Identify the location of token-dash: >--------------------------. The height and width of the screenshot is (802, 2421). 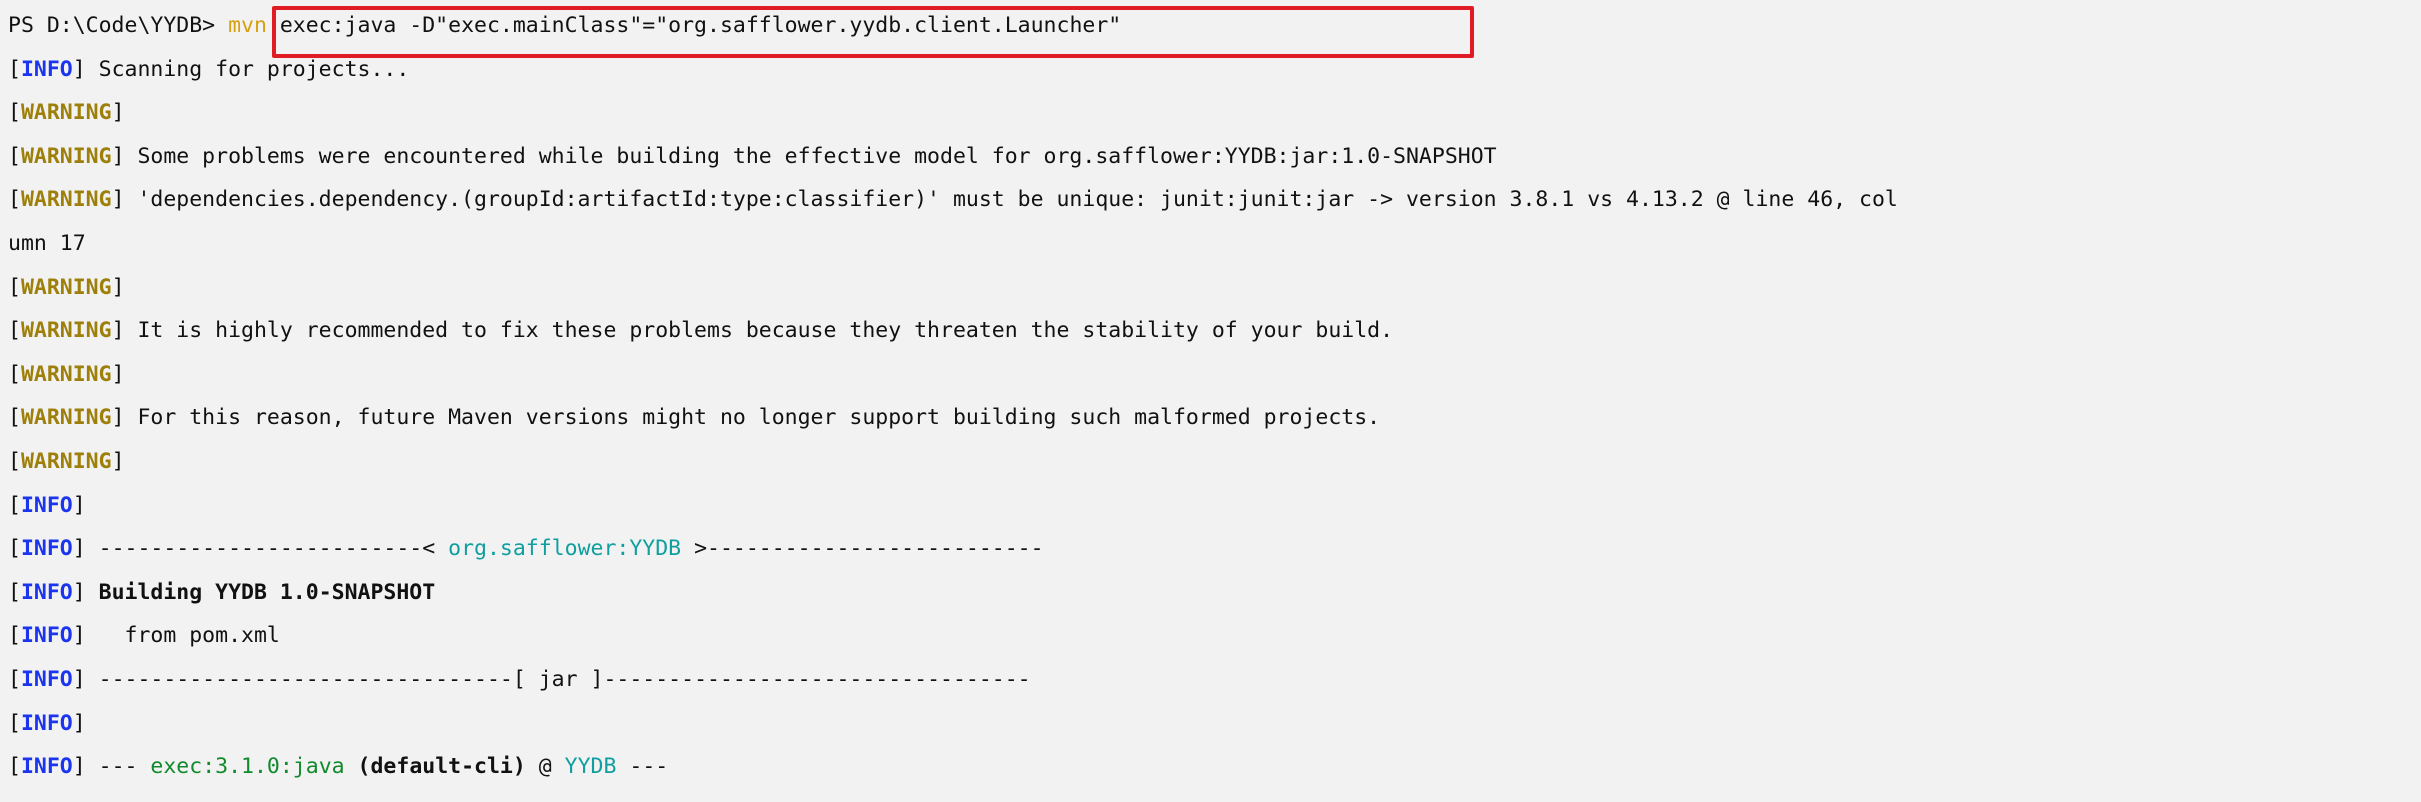
(862, 549).